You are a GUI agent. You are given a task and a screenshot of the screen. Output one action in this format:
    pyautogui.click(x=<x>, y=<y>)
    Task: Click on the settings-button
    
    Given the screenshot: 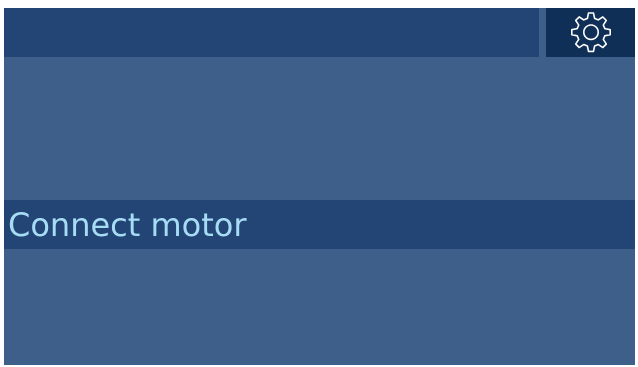 What is the action you would take?
    pyautogui.click(x=590, y=32)
    